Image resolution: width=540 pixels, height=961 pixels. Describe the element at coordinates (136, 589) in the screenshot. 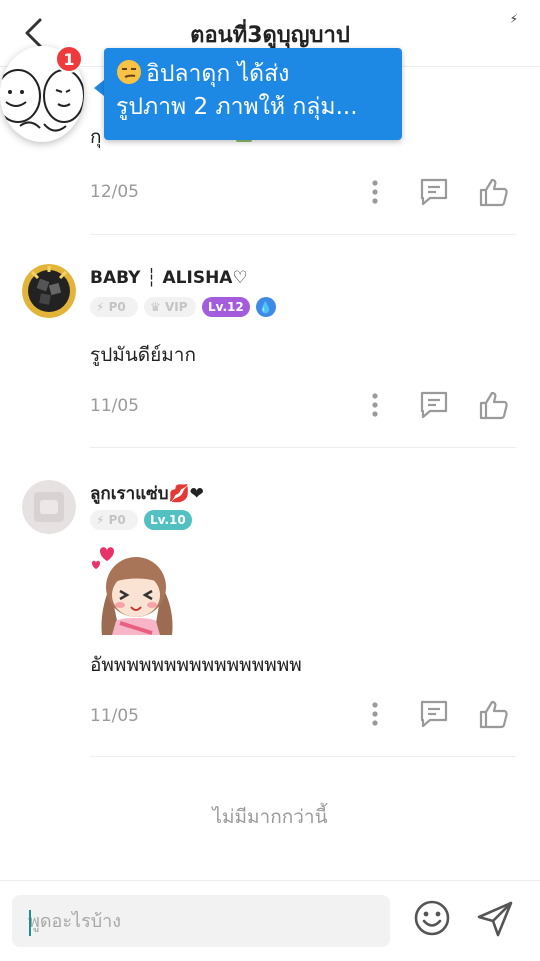

I see `sticker-image` at that location.